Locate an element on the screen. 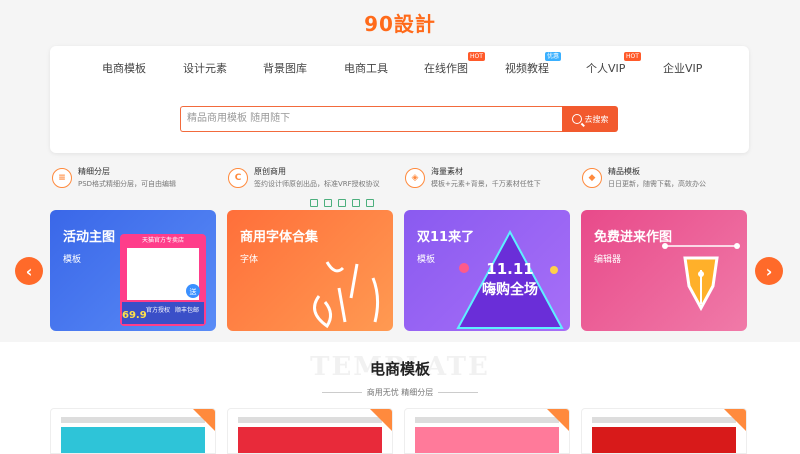  card-double-eleven: 双11来了 模板 11.11 嗨购全场 is located at coordinates (487, 270).